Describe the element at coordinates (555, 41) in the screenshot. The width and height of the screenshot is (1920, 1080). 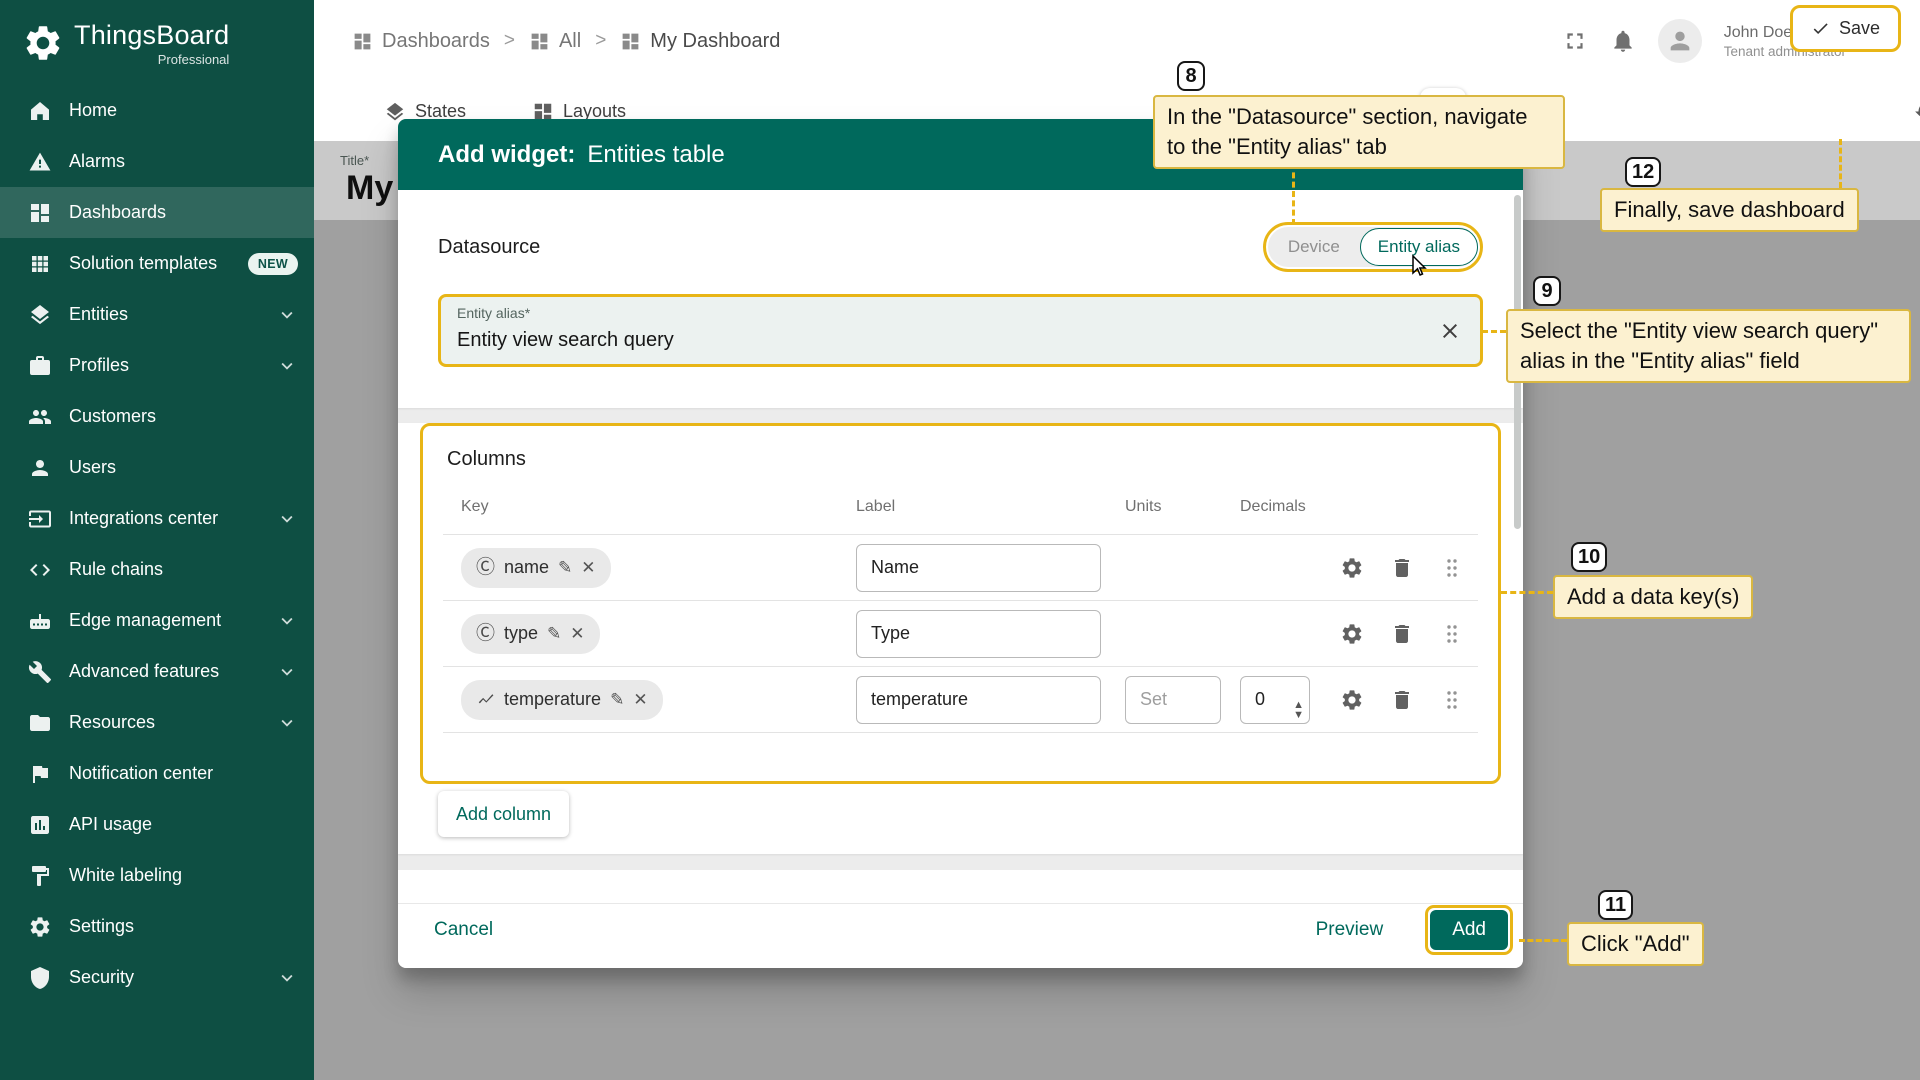
I see `breadcrumb-item: All` at that location.